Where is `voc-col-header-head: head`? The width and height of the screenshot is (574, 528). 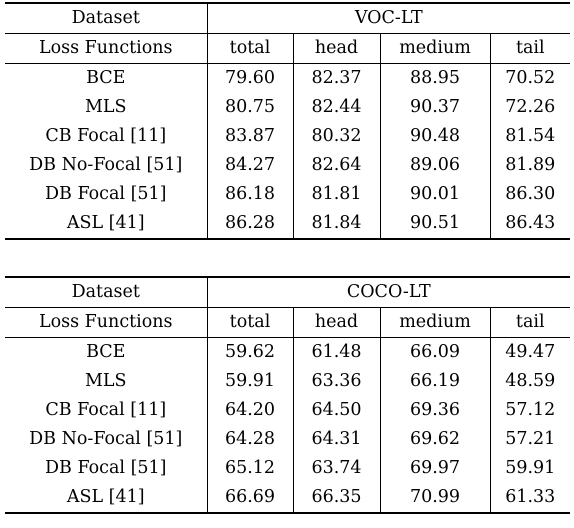
voc-col-header-head: head is located at coordinates (336, 48).